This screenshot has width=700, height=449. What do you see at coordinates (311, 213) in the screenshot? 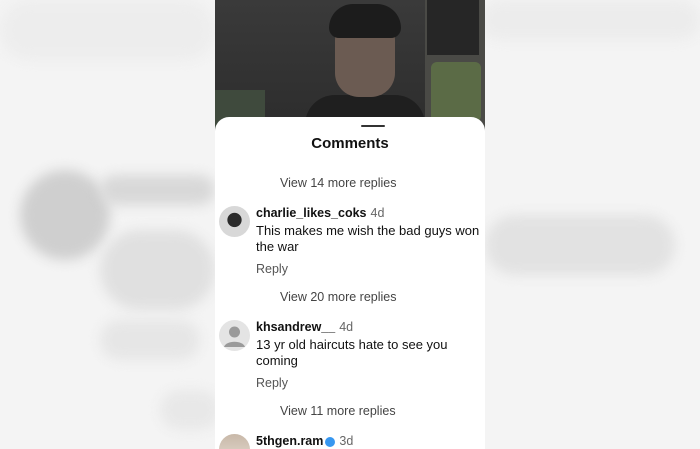
I see `username: charlie_likes_coks` at bounding box center [311, 213].